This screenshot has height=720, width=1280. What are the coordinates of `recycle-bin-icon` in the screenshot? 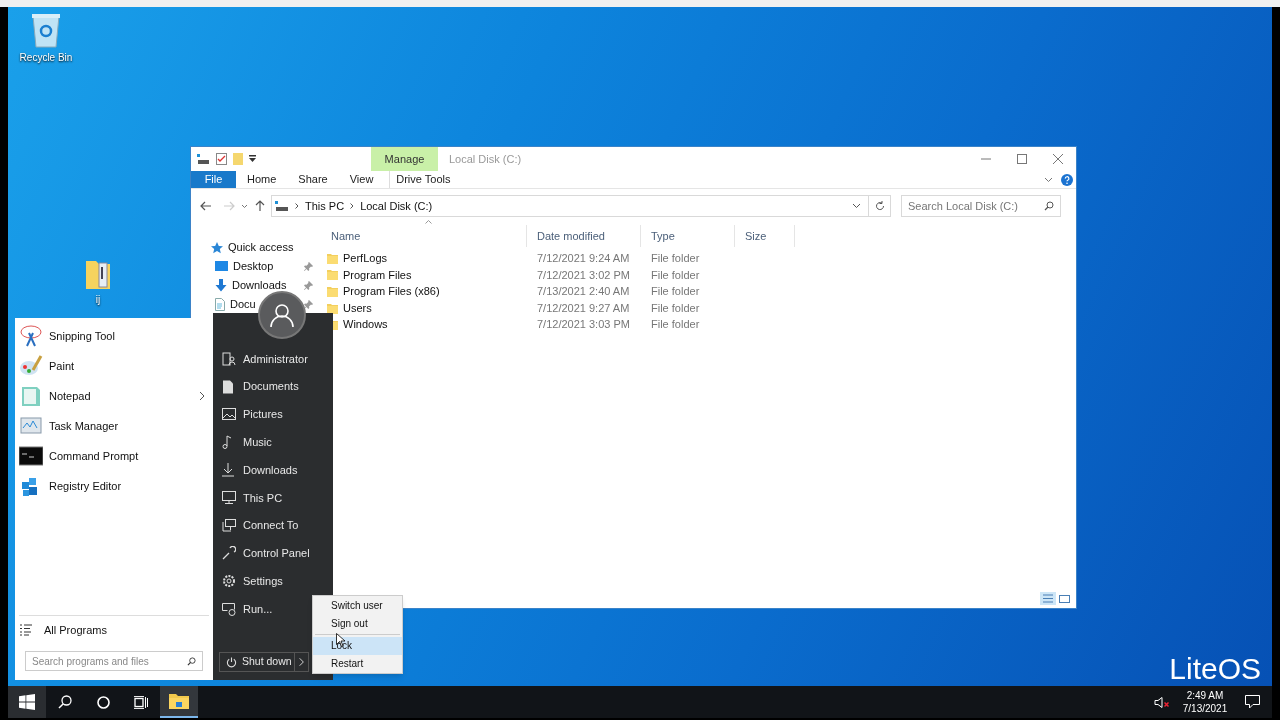 It's located at (46, 30).